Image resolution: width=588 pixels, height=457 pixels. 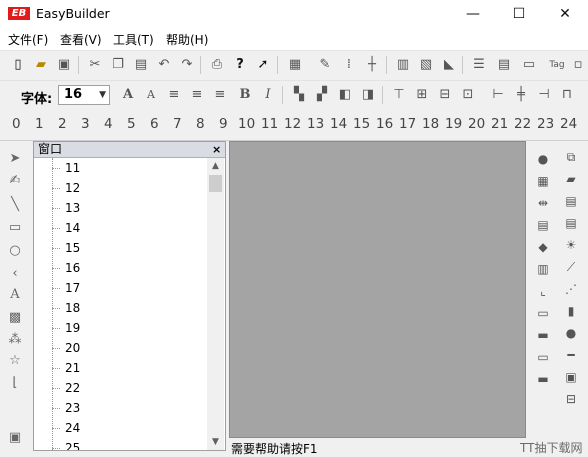 What do you see at coordinates (95, 65) in the screenshot?
I see `cut-icon: ✂` at bounding box center [95, 65].